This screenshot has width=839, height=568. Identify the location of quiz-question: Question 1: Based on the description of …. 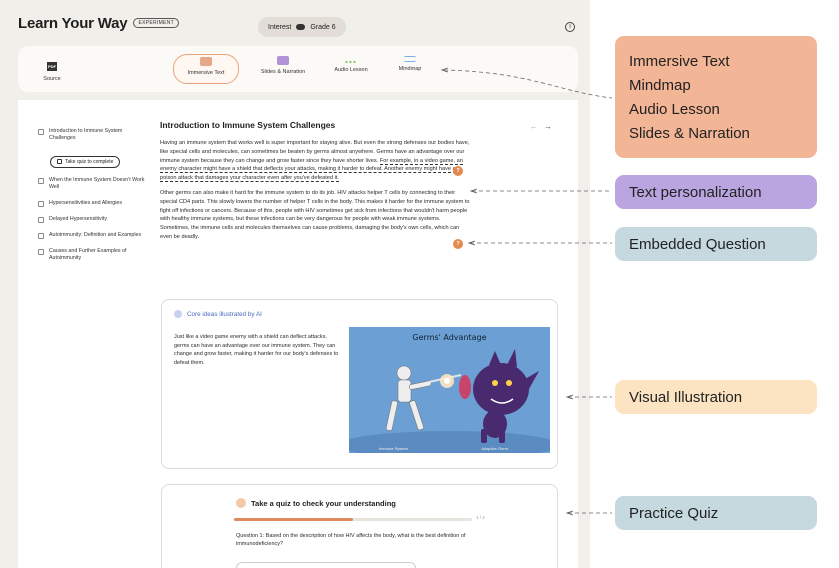
(351, 540).